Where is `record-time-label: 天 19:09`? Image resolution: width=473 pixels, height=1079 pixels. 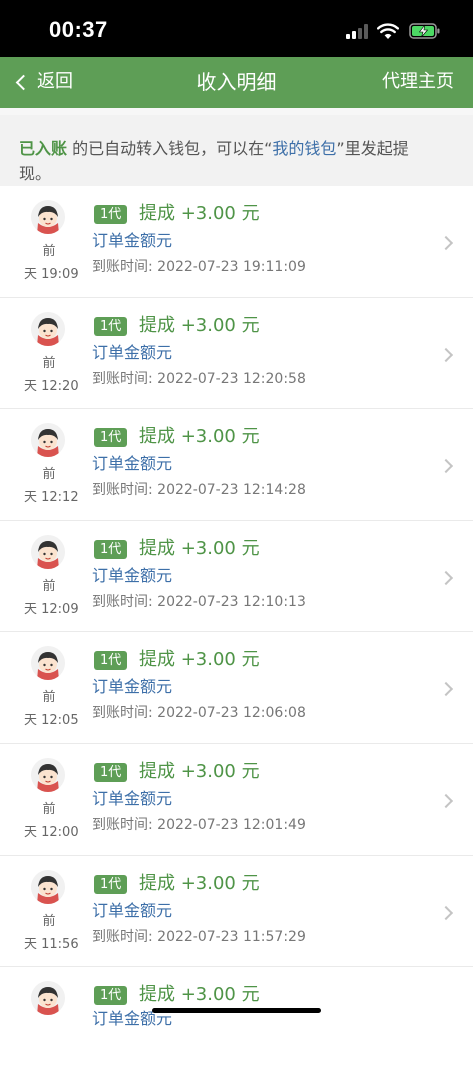 record-time-label: 天 19:09 is located at coordinates (51, 274).